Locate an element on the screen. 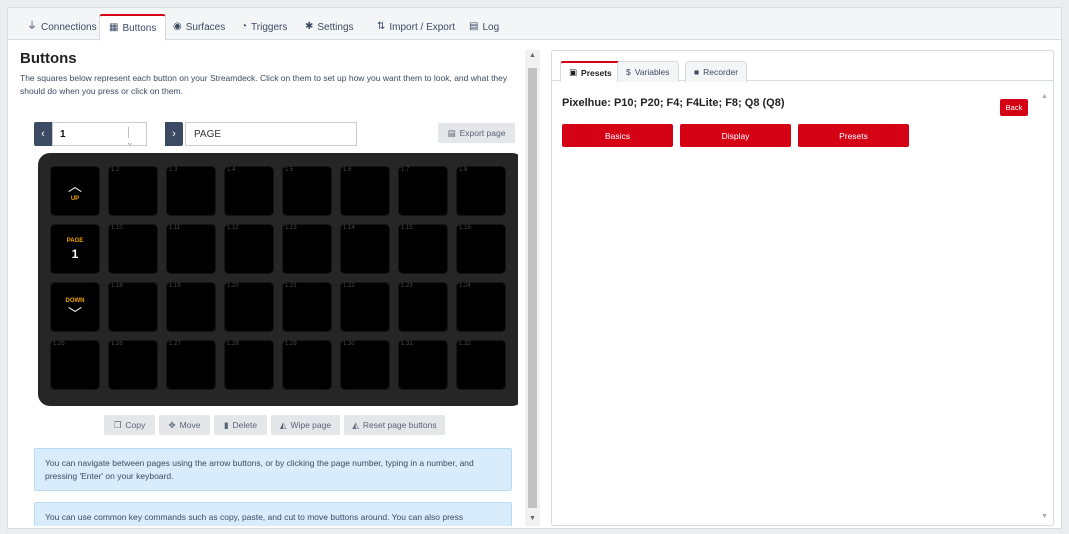 Image resolution: width=1069 pixels, height=534 pixels. key-button: 1.29 is located at coordinates (307, 365).